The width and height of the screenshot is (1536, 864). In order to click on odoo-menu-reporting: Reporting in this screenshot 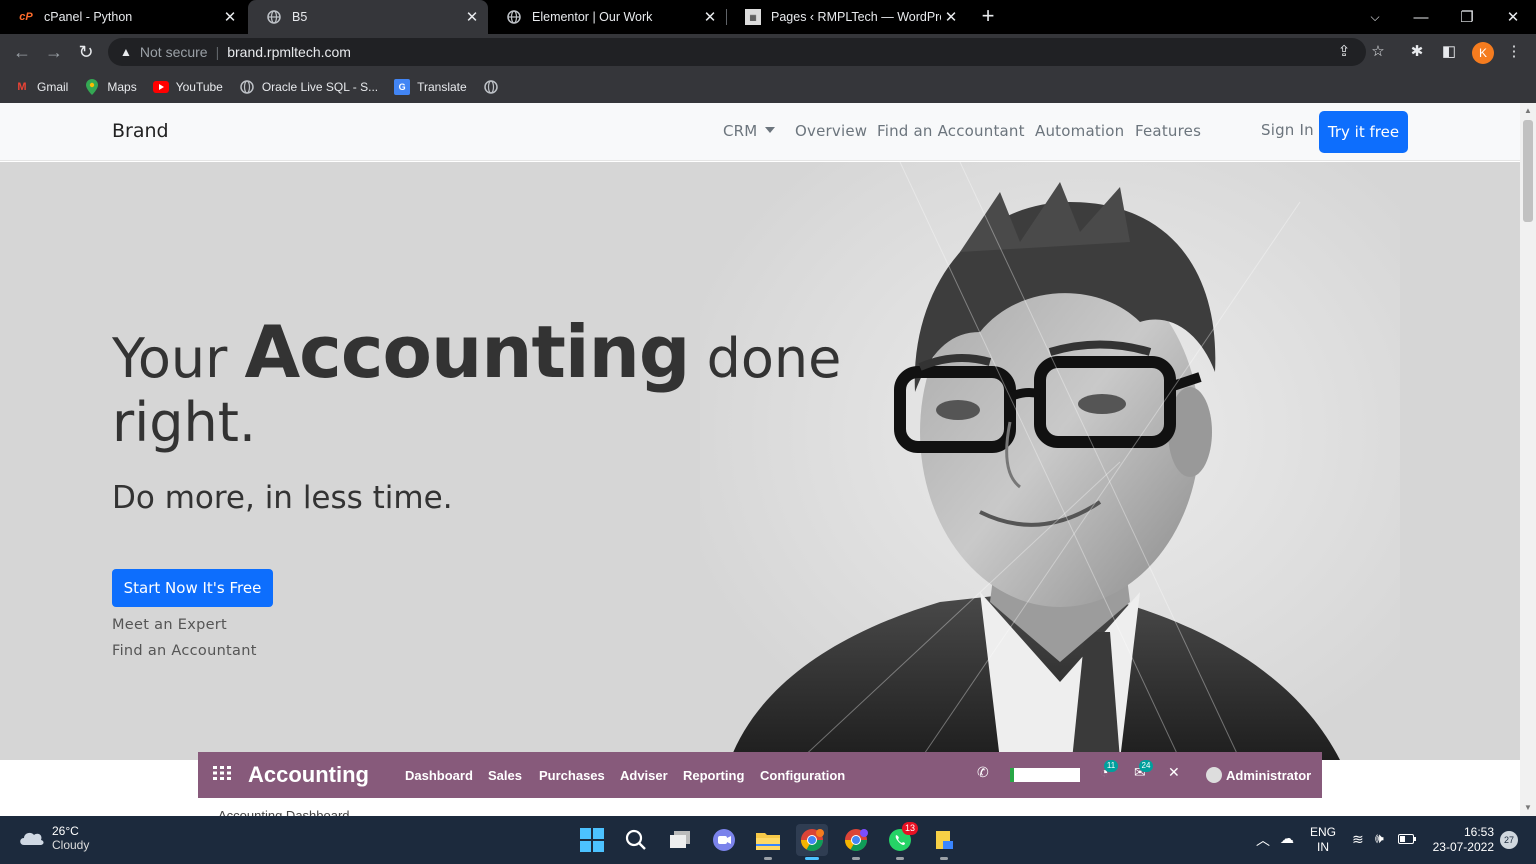, I will do `click(713, 775)`.